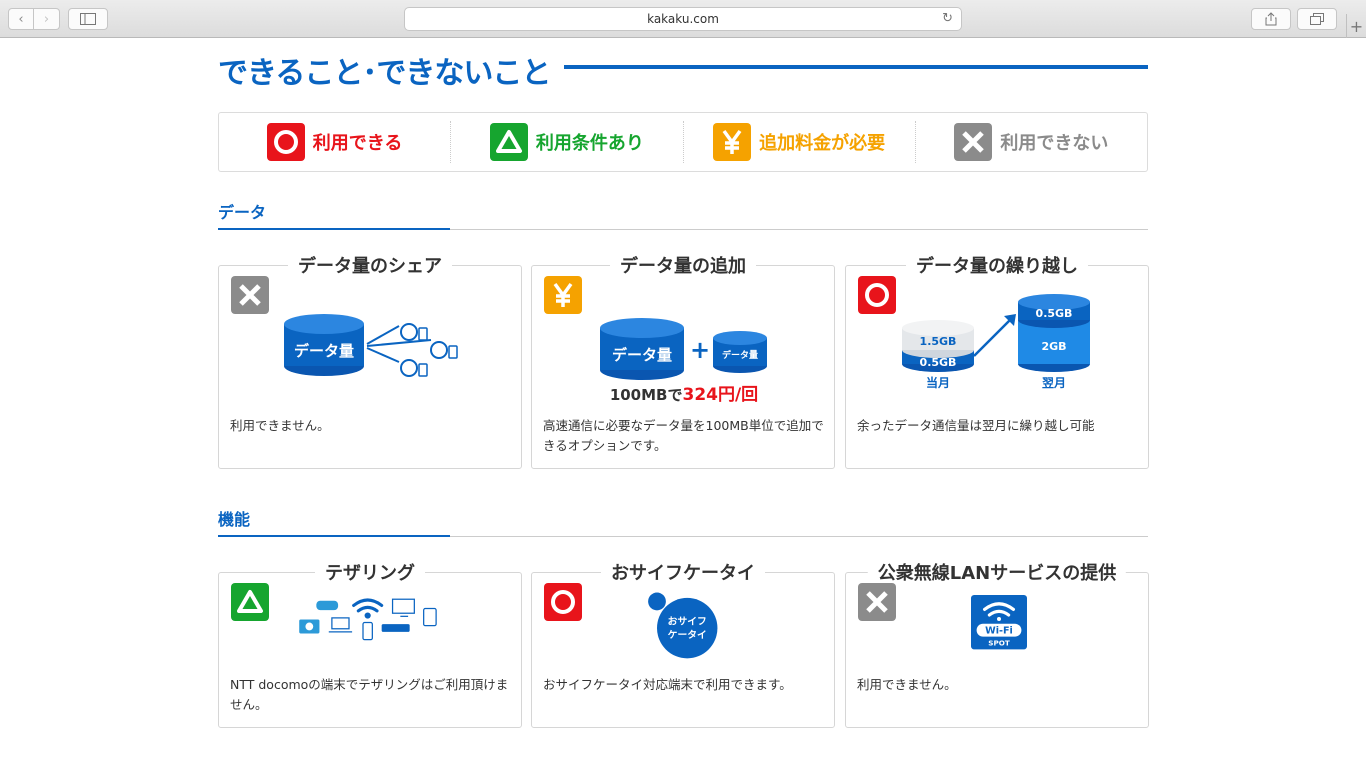 The height and width of the screenshot is (768, 1366). Describe the element at coordinates (327, 605) in the screenshot. I see `game-console-icon` at that location.